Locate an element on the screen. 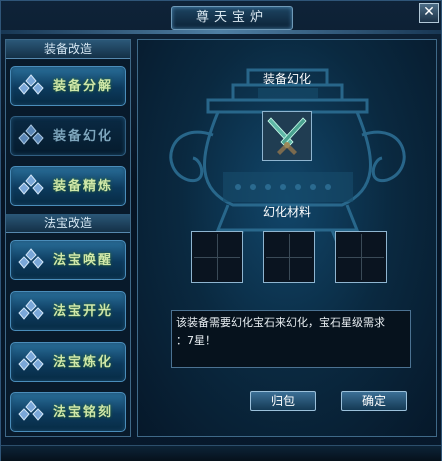  menu-item-treasure-smelt: 法宝炼化 is located at coordinates (68, 362).